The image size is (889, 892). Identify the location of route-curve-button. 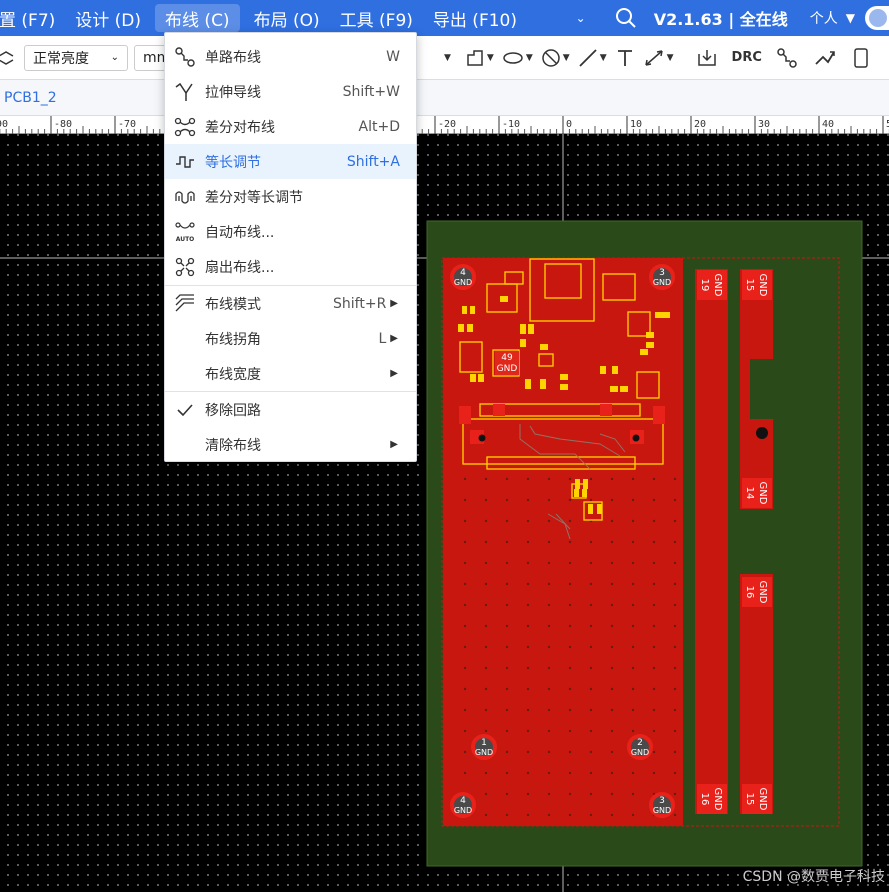
(825, 58).